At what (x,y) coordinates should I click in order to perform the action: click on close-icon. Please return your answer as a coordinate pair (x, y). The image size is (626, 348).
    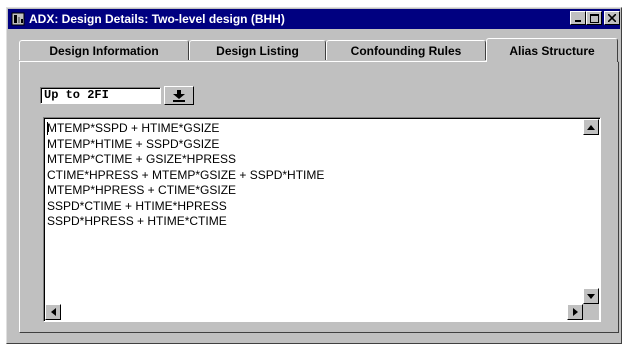
    Looking at the image, I should click on (612, 18).